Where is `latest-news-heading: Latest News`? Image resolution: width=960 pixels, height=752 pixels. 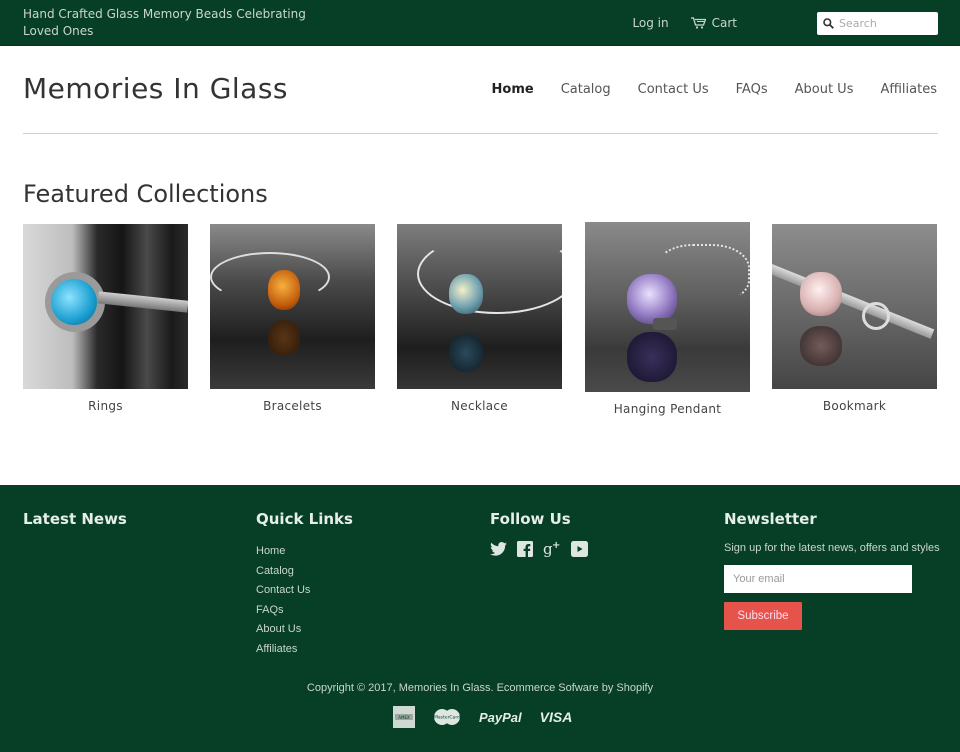
latest-news-heading: Latest News is located at coordinates (75, 519).